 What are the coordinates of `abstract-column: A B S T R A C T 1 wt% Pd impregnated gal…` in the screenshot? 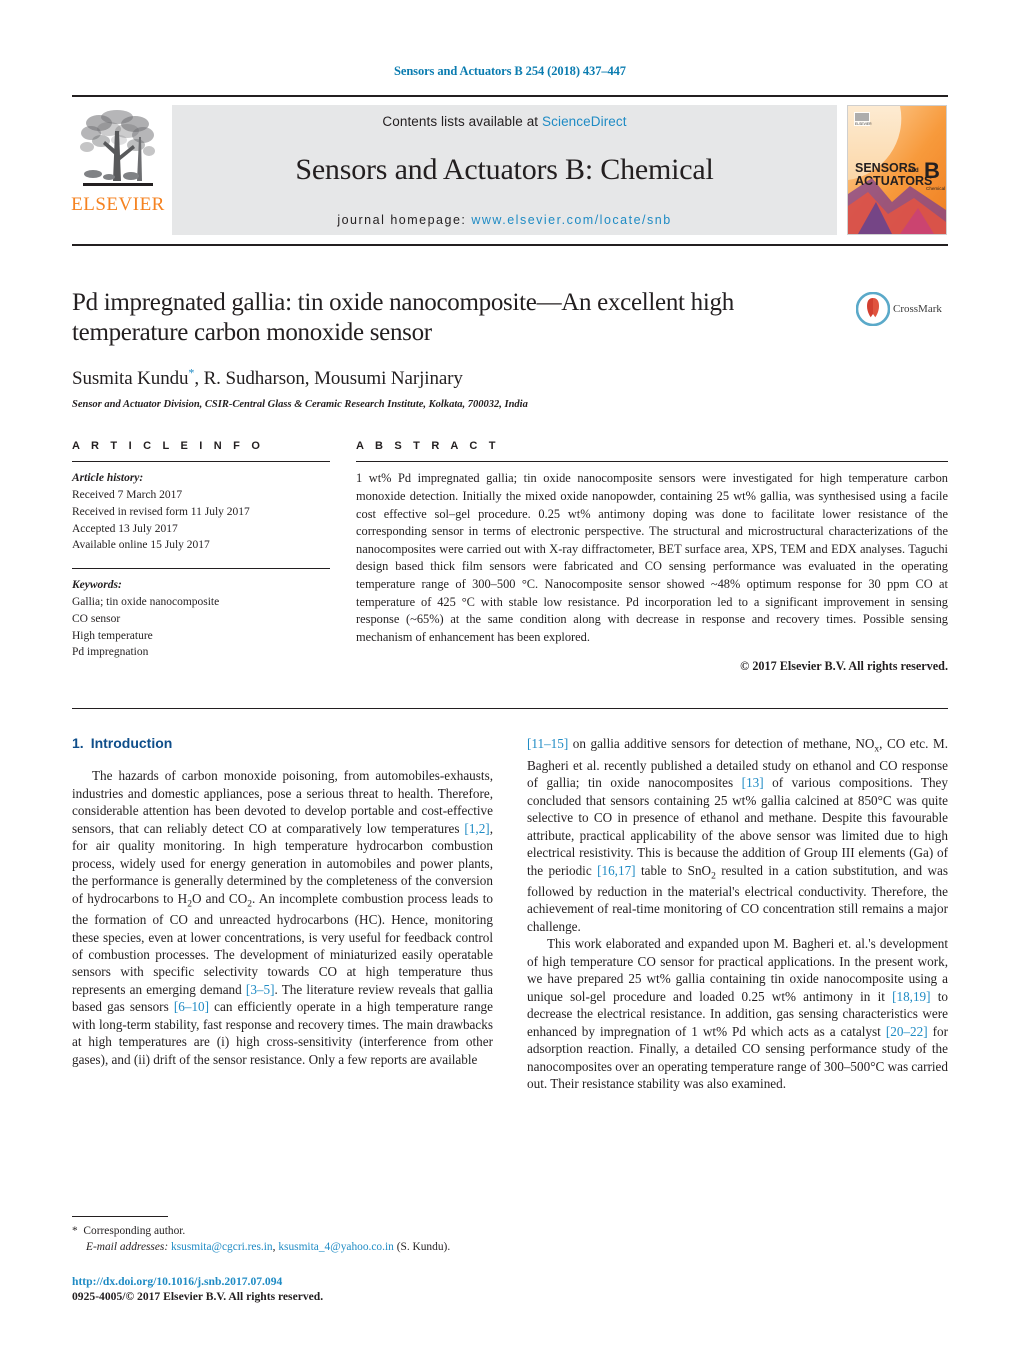 It's located at (652, 557).